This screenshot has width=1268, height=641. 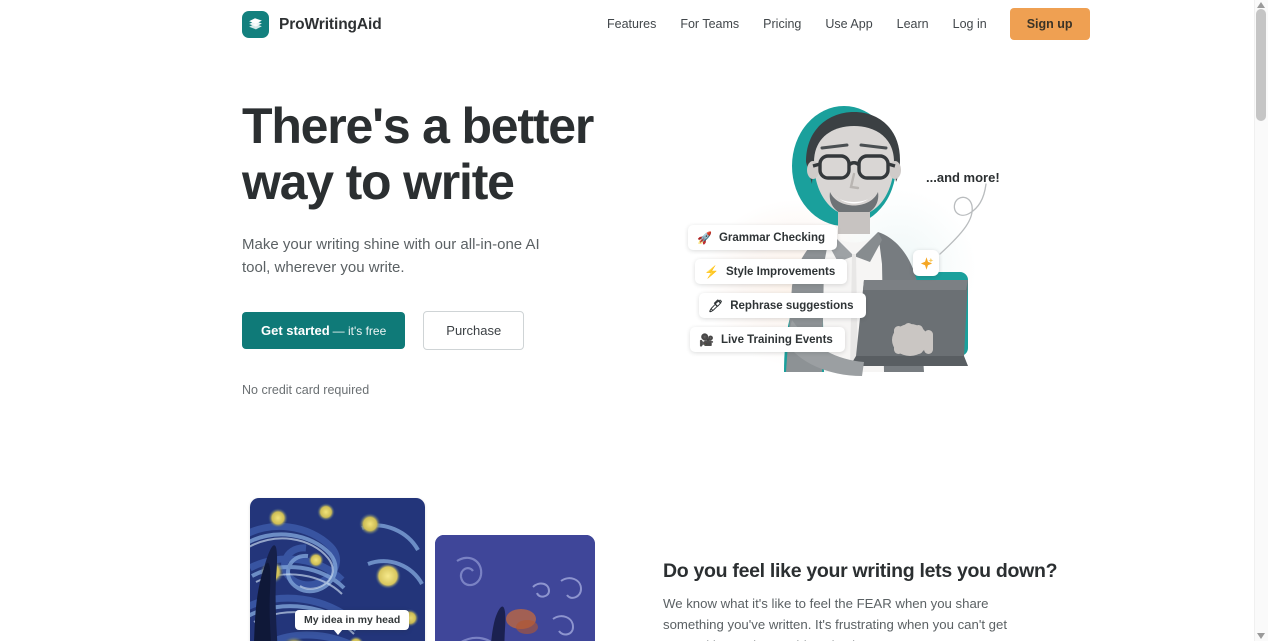 I want to click on lightning-icon: ⚡, so click(x=711, y=271).